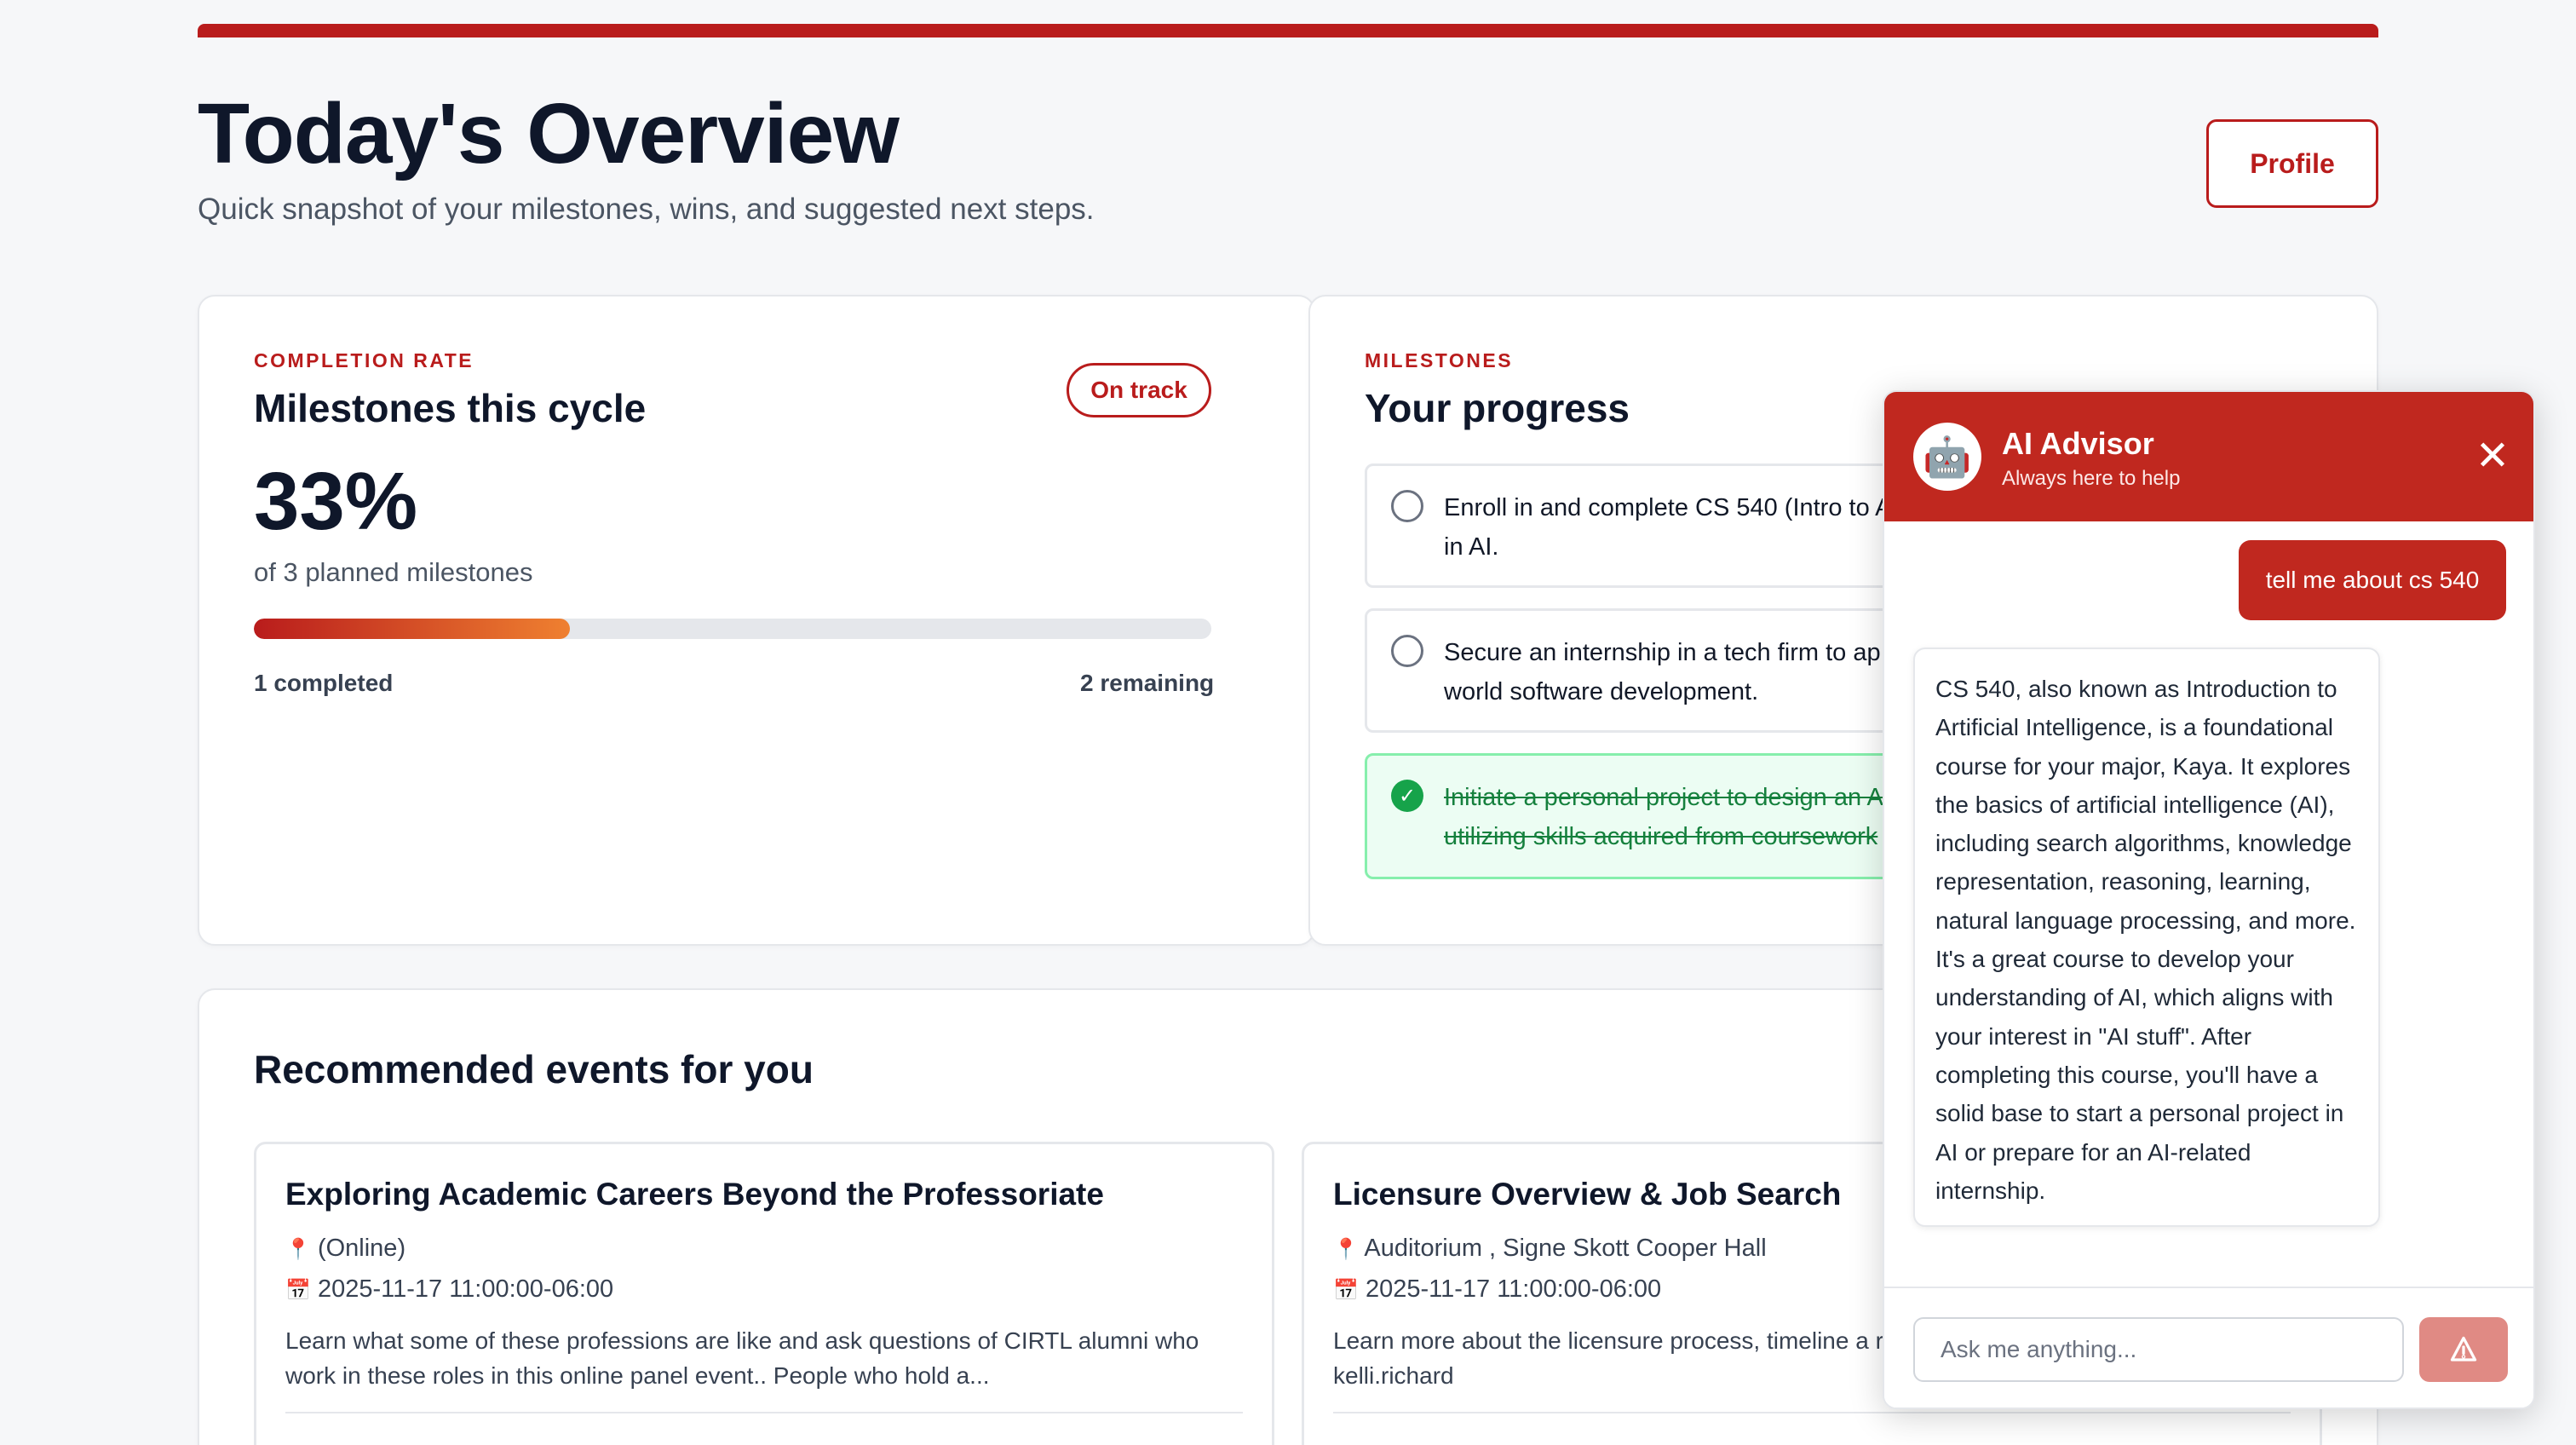 The width and height of the screenshot is (2576, 1445). I want to click on completed-label: 1 completed, so click(324, 683).